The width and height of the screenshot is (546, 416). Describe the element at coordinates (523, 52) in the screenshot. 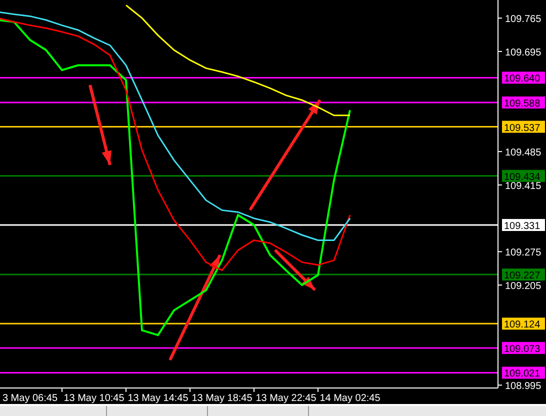

I see `axis-label: 109.695` at that location.